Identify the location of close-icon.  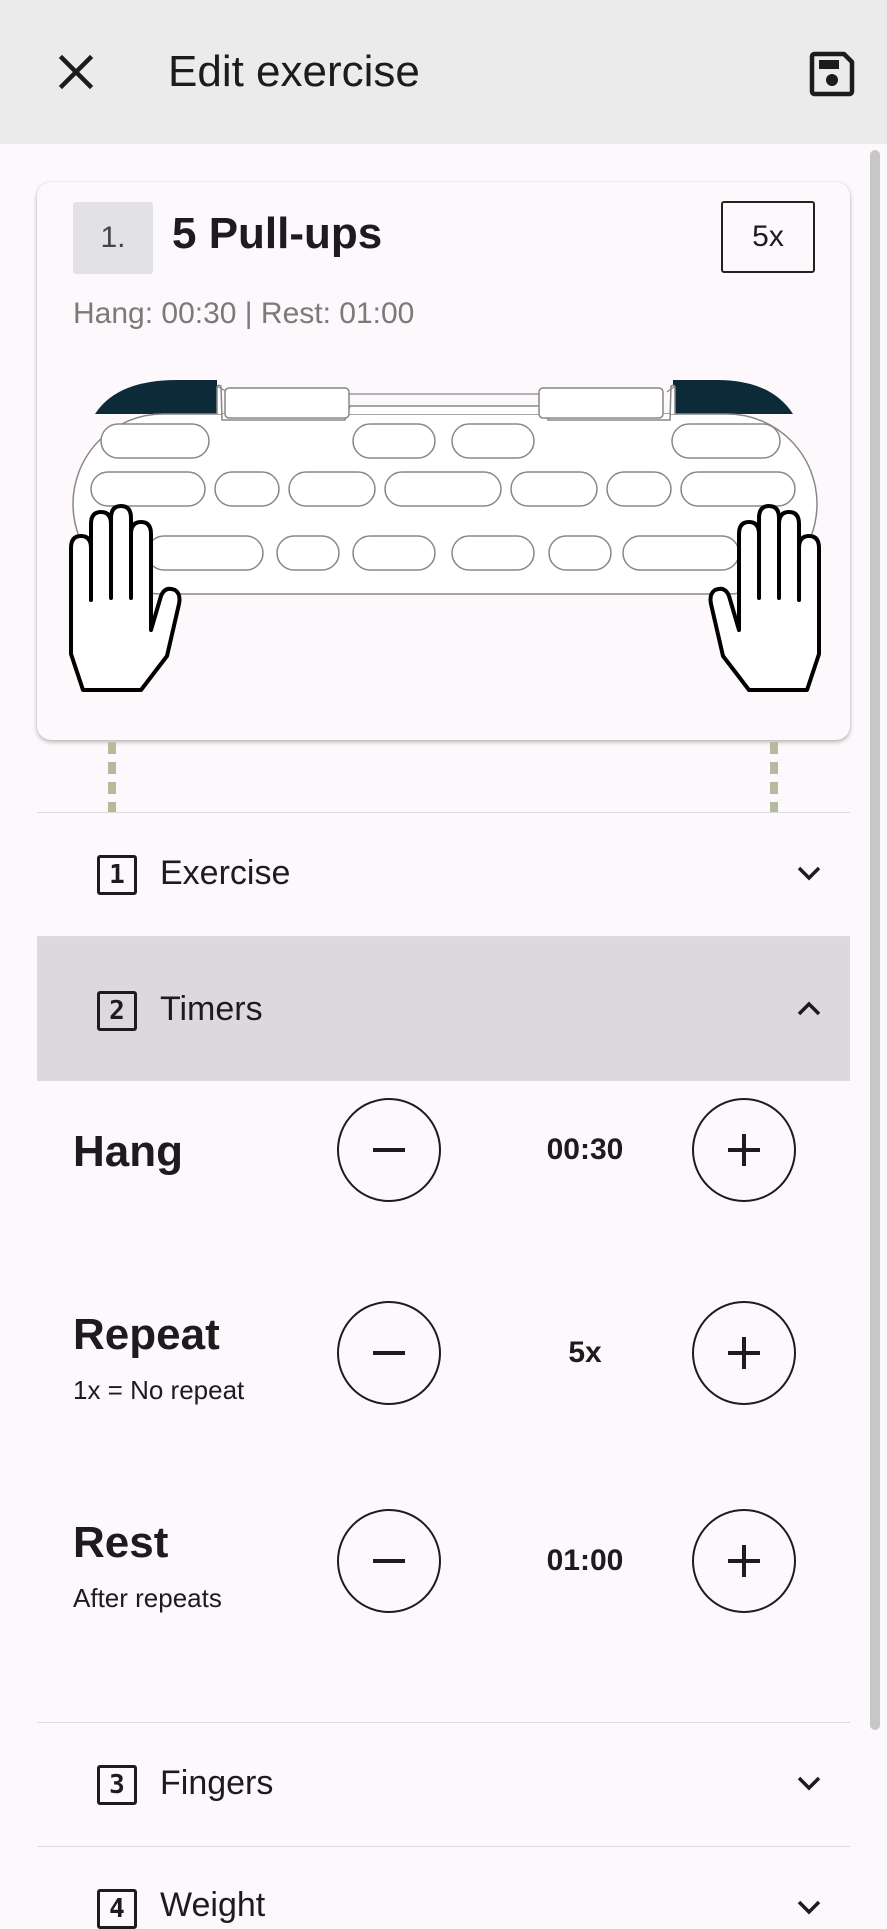
(76, 72).